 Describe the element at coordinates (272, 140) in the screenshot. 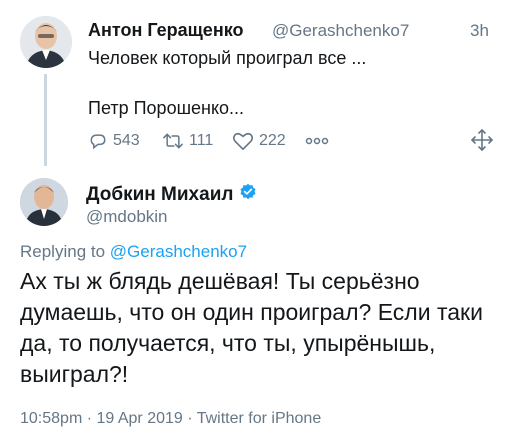

I see `like-count: 222` at that location.